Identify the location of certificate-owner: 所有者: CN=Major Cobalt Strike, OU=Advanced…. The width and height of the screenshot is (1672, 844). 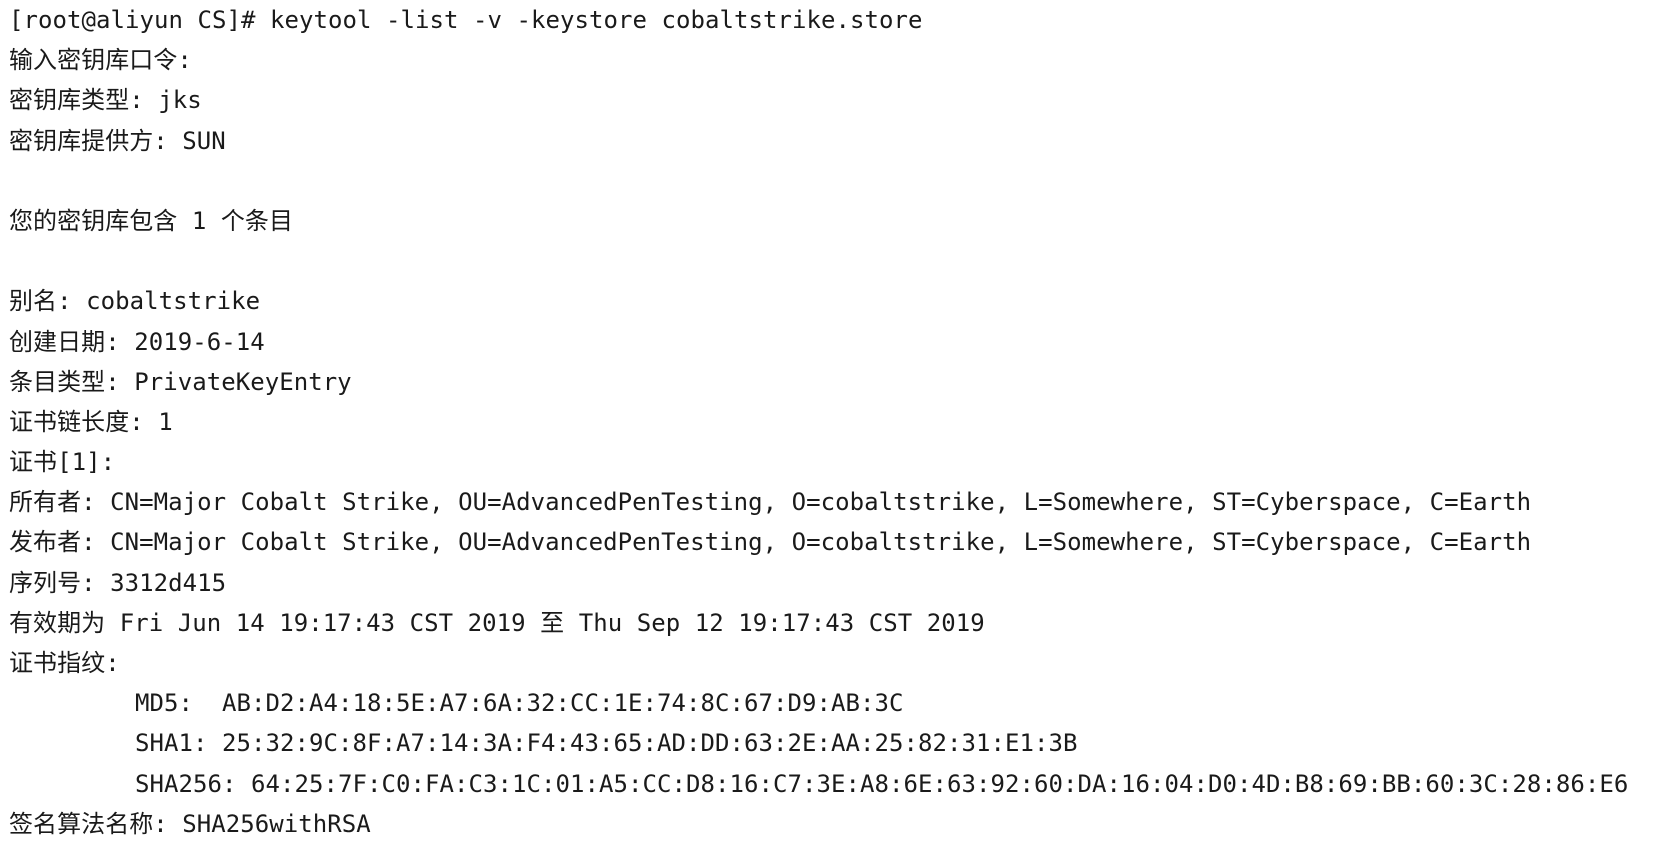
(770, 502).